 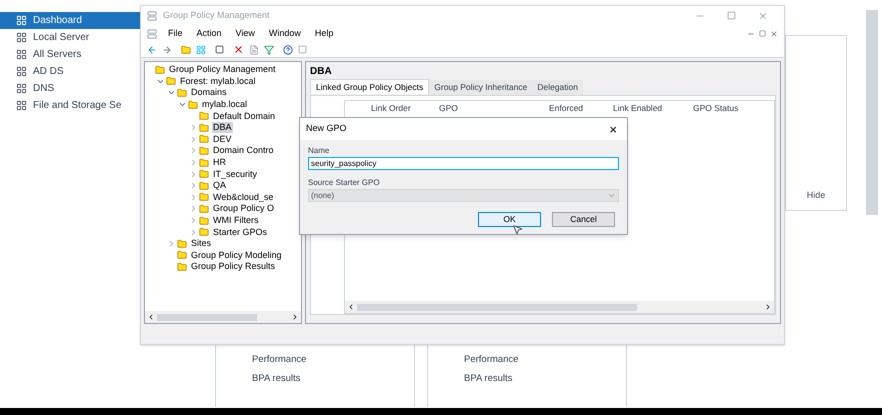 What do you see at coordinates (509, 219) in the screenshot?
I see `dialog-button: OK` at bounding box center [509, 219].